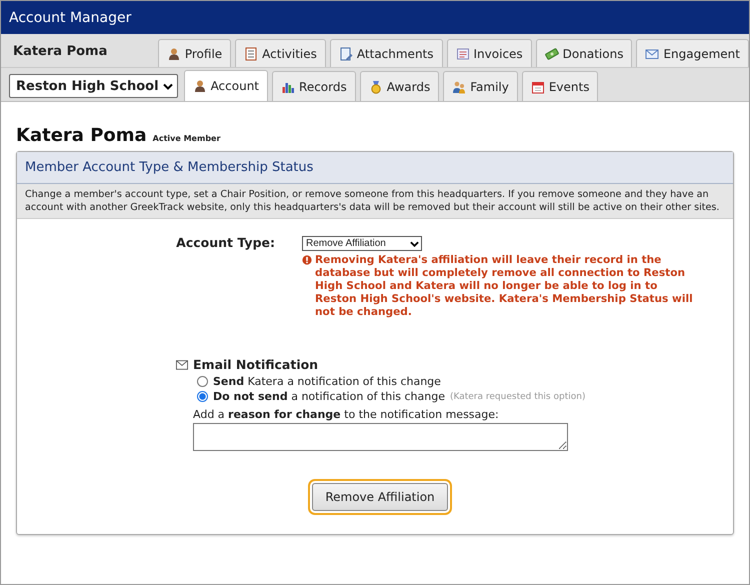  What do you see at coordinates (504, 286) in the screenshot?
I see `warning-message: Removing Katera's affiliation will leave their record in the database but will completely remove all connection to Reston High School and Katera will no longer be able to log in to Reston High School's website. Katera's Membership Status will not be changed.` at bounding box center [504, 286].